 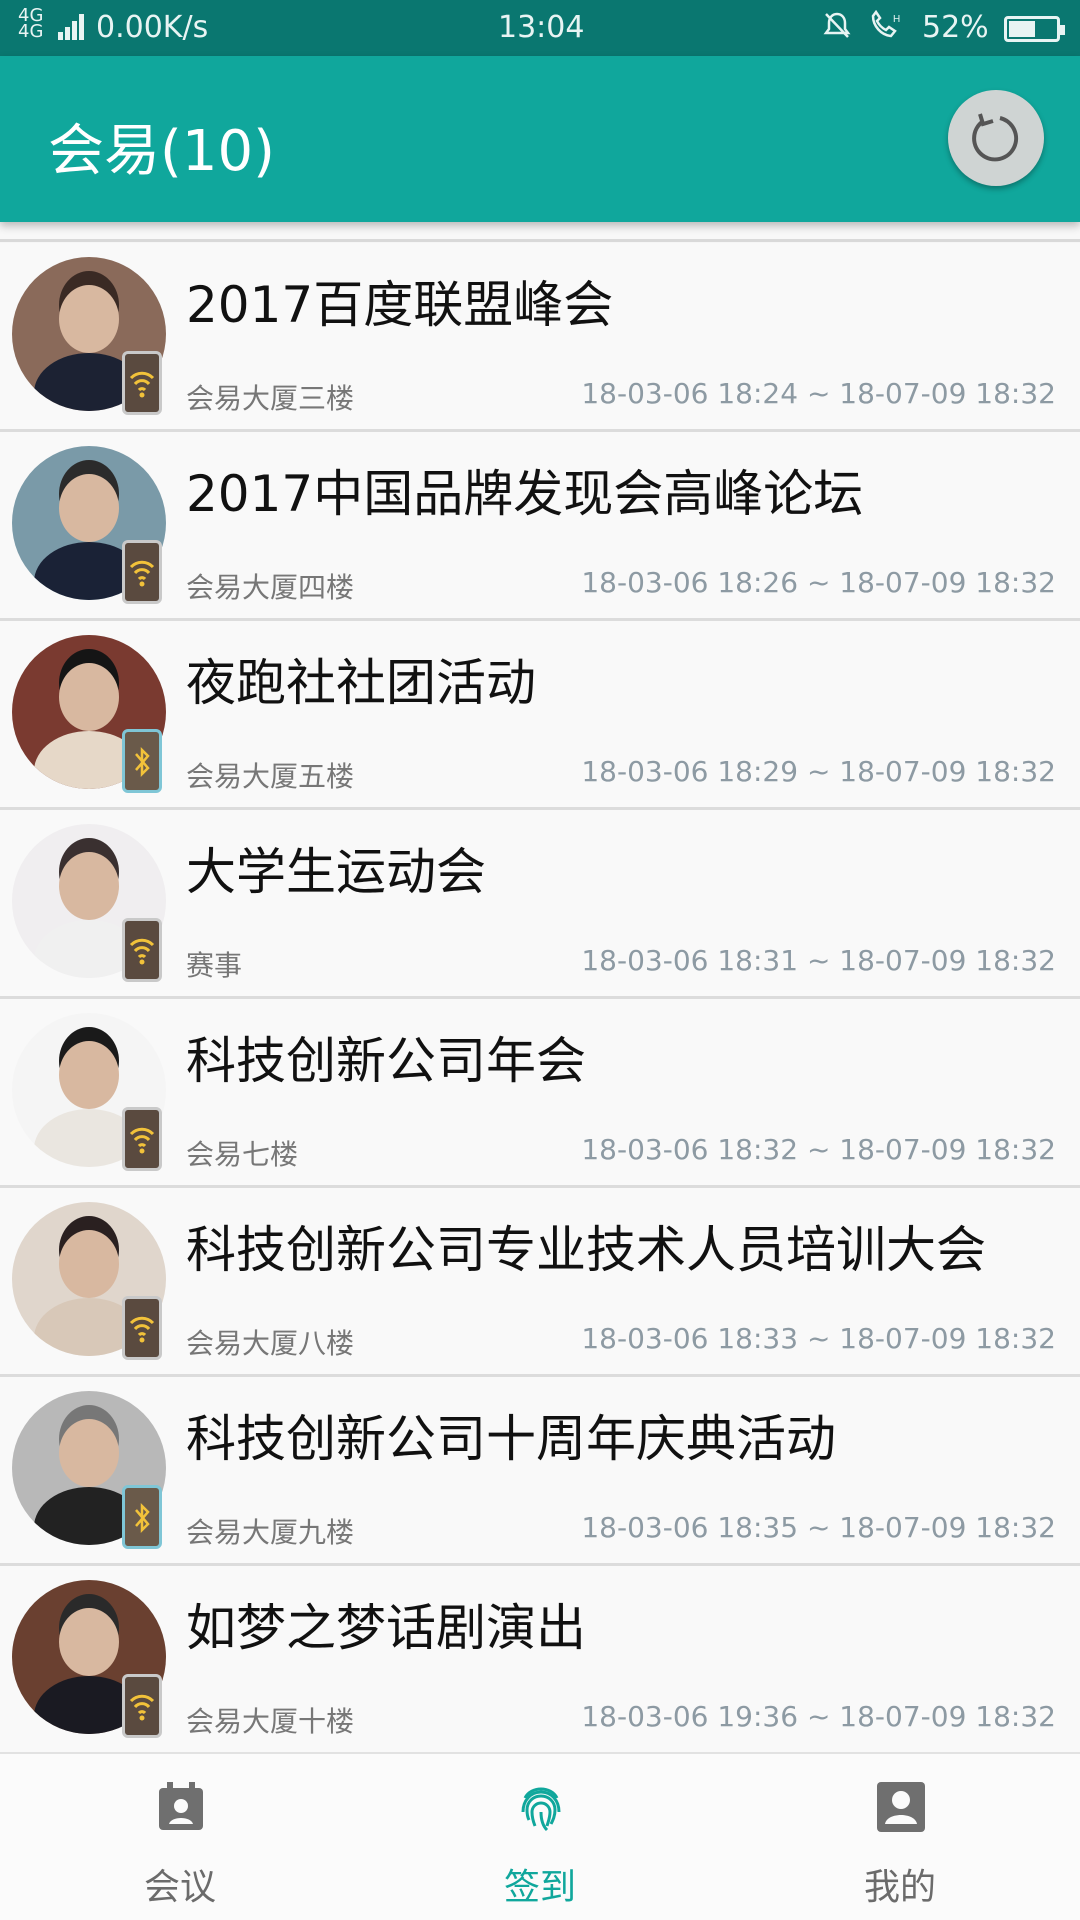 I want to click on signal-type: 4G 4G, so click(x=31, y=23).